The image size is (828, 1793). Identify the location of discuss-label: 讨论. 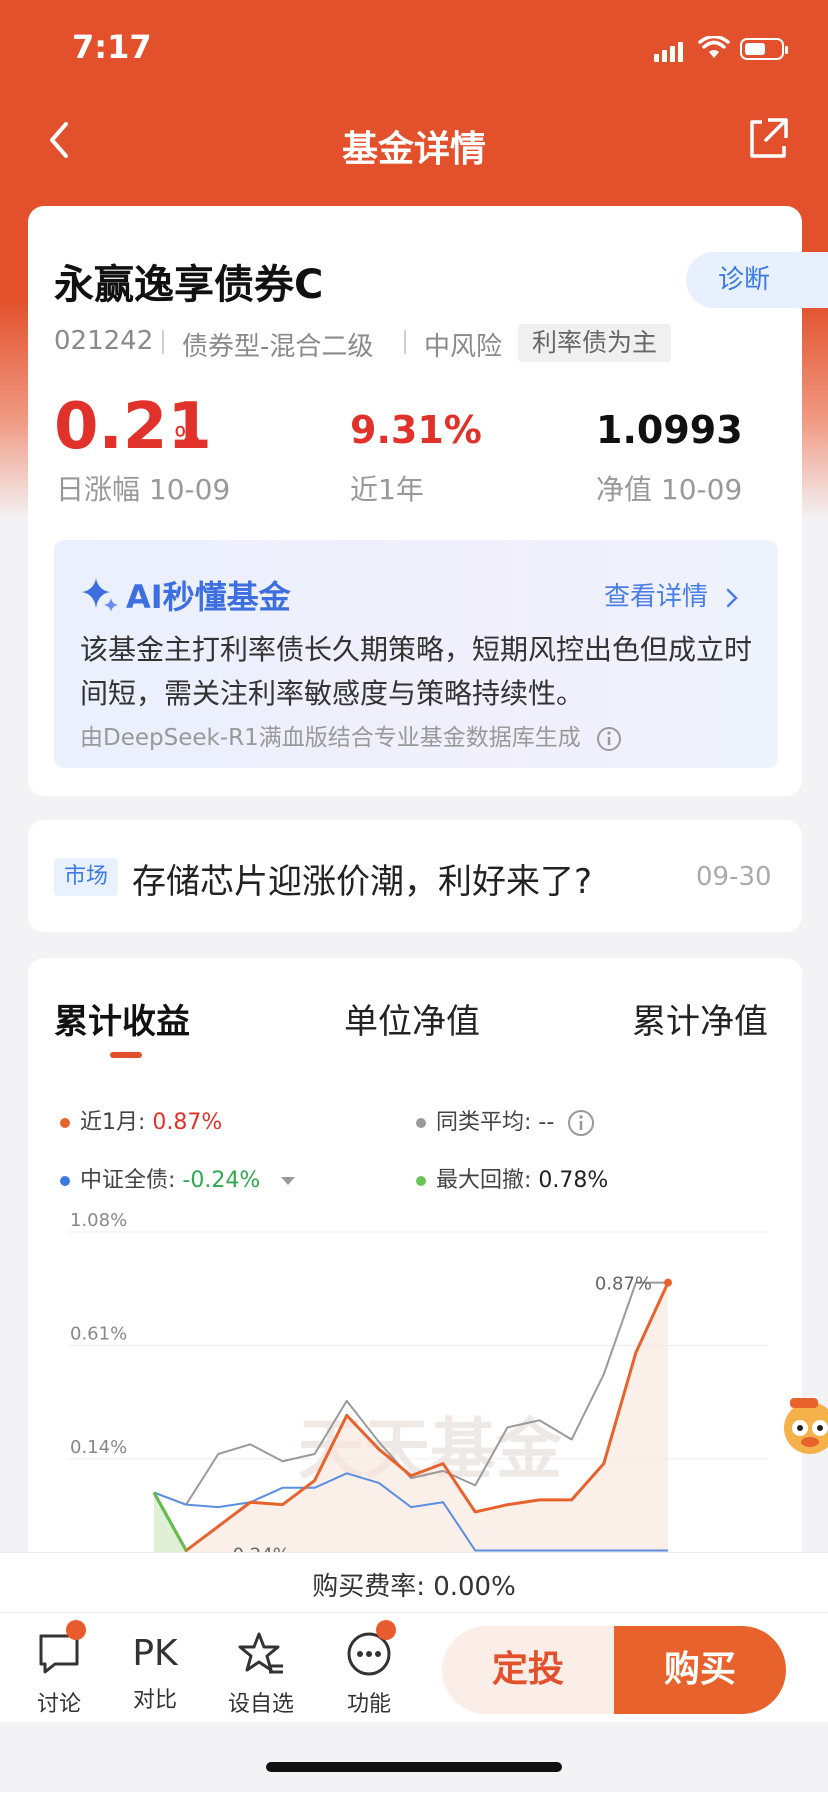
(58, 1704).